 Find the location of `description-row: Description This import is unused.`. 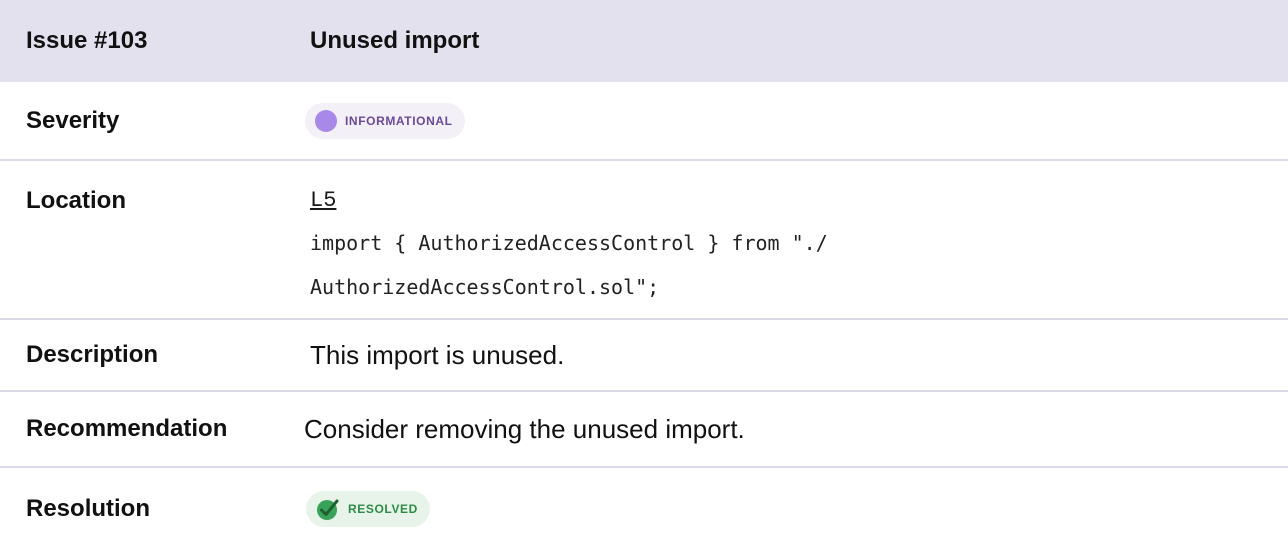

description-row: Description This import is unused. is located at coordinates (644, 356).